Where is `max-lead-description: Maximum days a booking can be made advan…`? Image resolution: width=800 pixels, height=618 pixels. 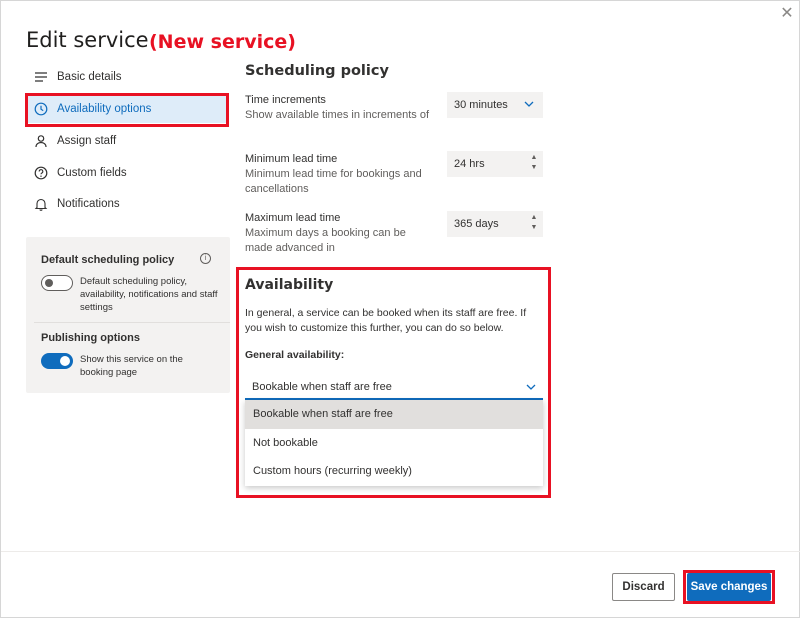 max-lead-description: Maximum days a booking can be made advan… is located at coordinates (325, 240).